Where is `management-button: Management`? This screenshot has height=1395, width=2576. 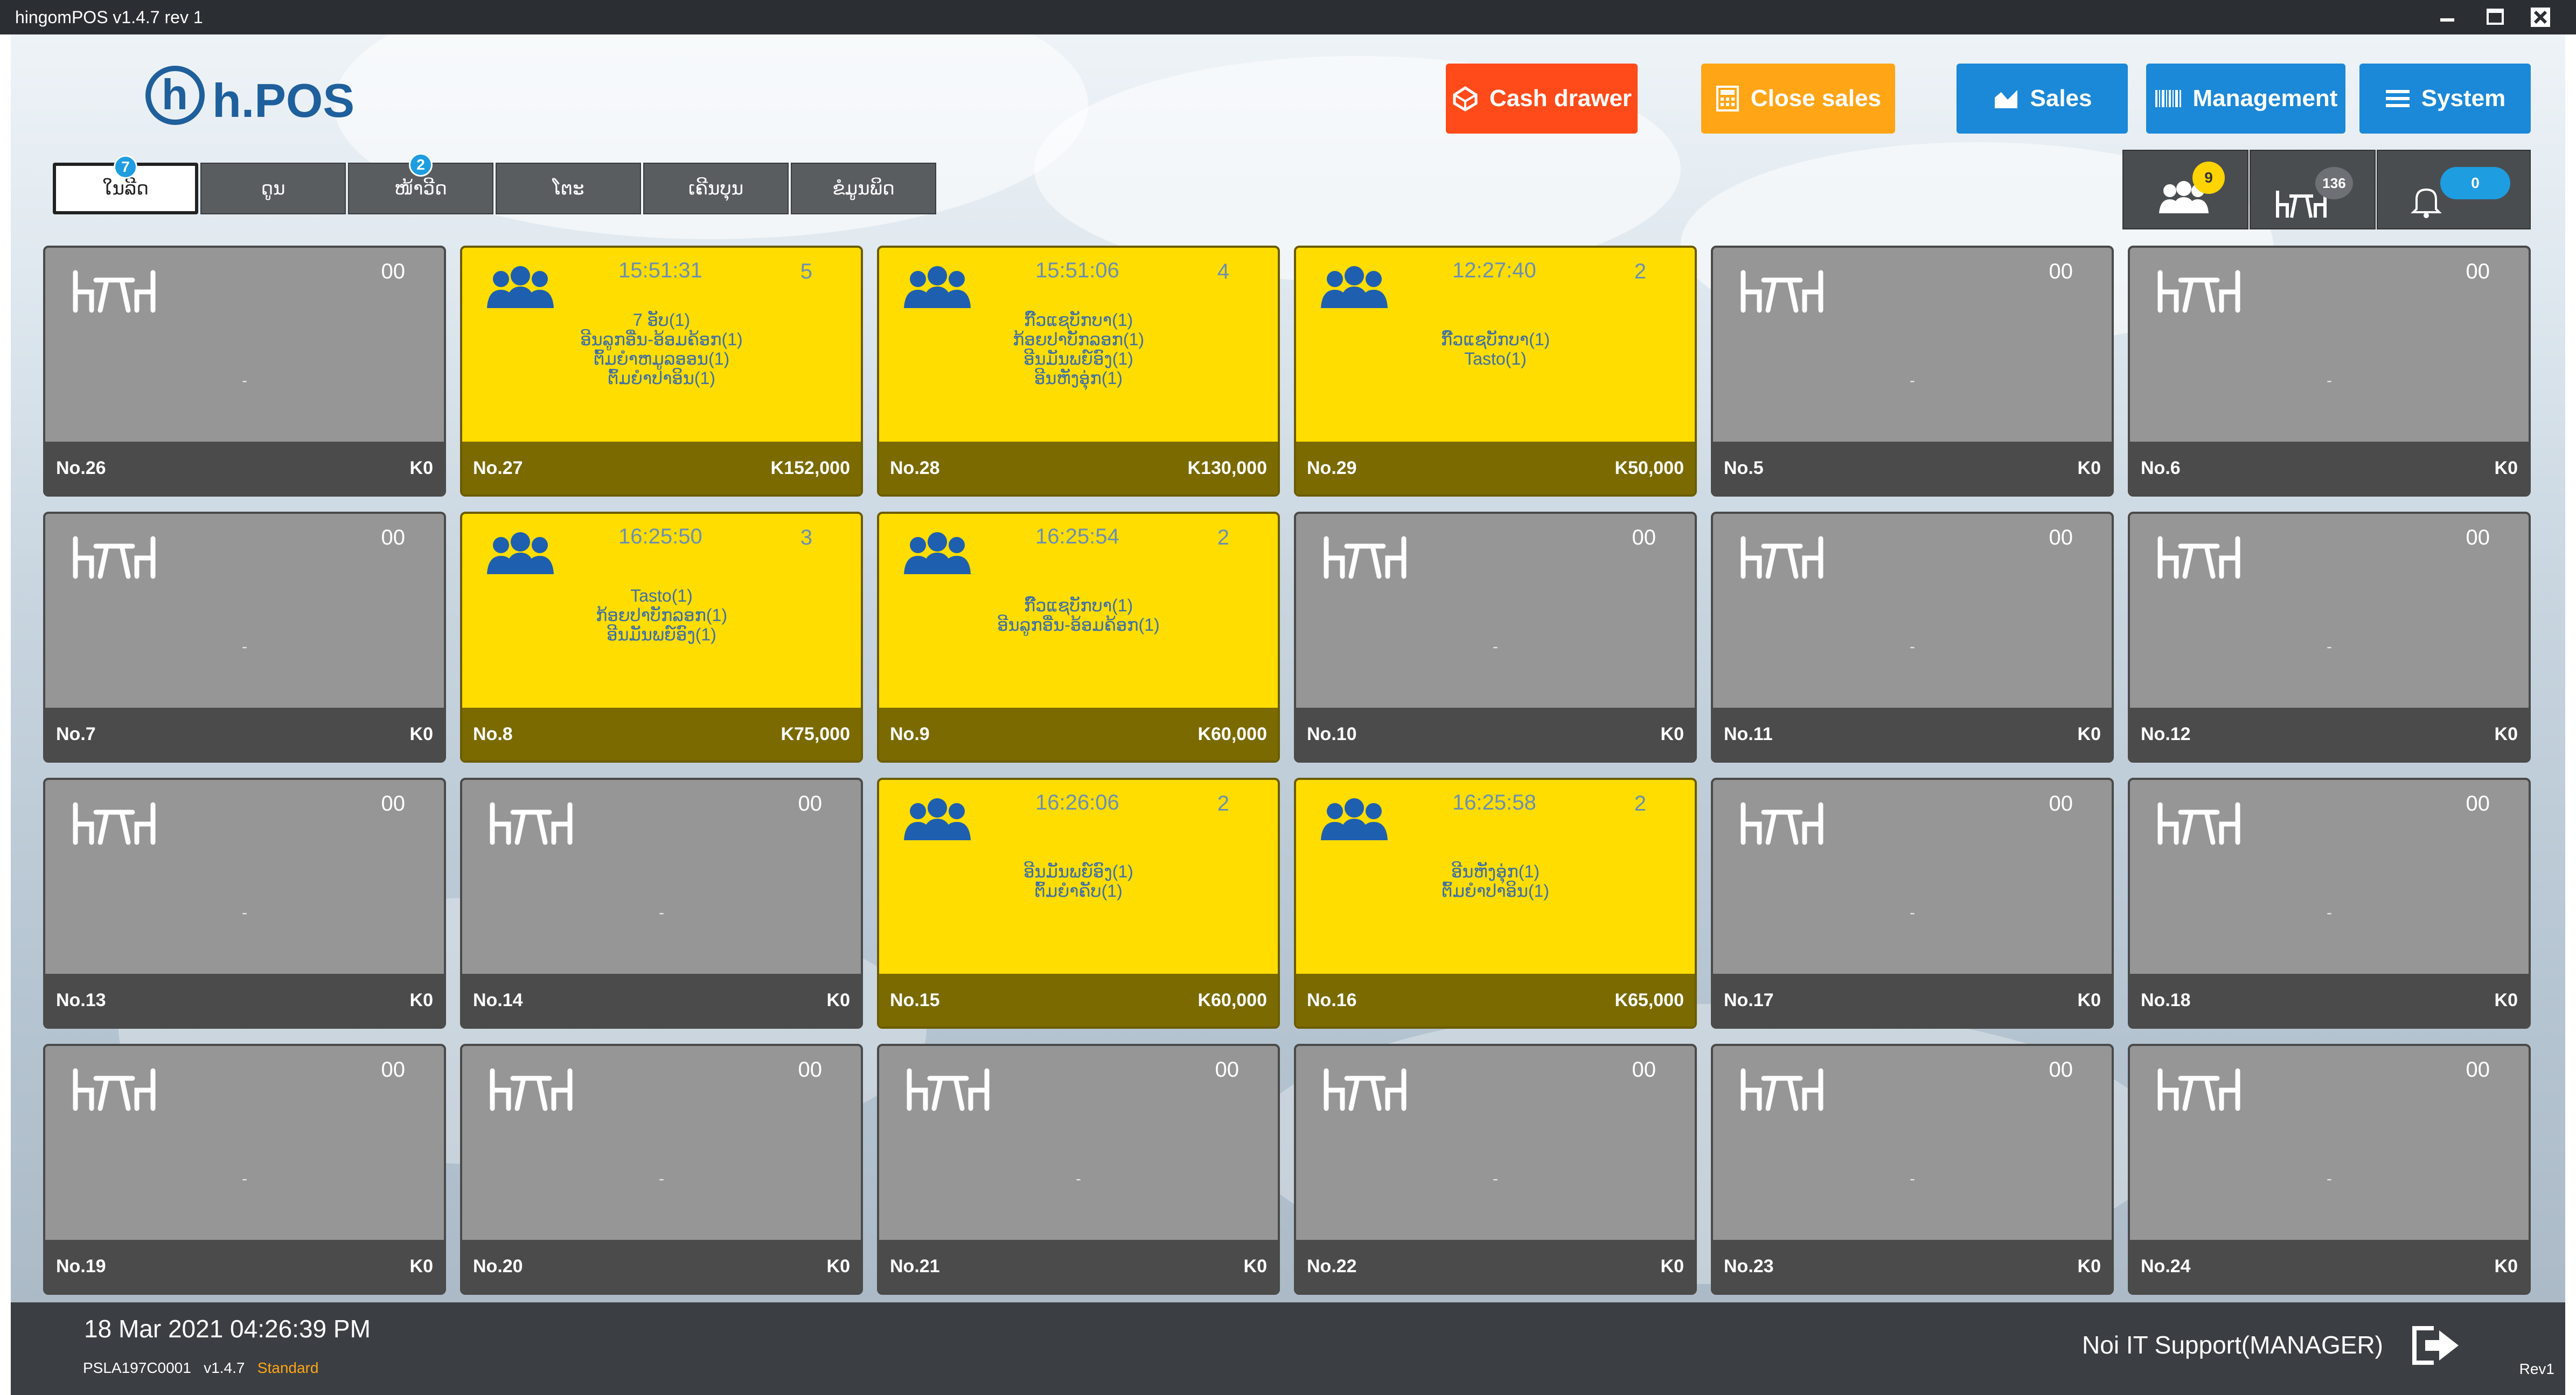
management-button: Management is located at coordinates (2245, 99).